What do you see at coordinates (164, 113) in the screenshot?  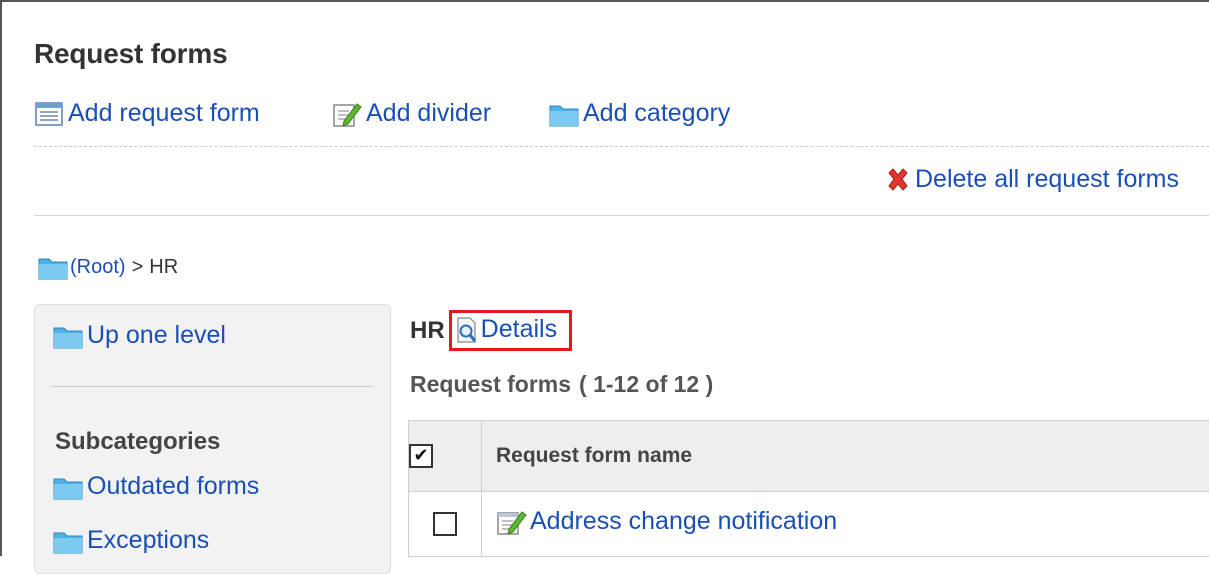 I see `add-request-form-label: Add request form` at bounding box center [164, 113].